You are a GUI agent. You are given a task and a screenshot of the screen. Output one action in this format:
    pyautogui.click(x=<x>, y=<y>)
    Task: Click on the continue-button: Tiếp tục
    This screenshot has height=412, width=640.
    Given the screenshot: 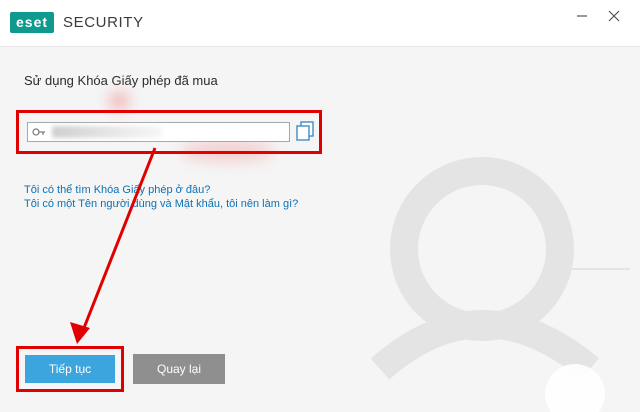 What is the action you would take?
    pyautogui.click(x=70, y=369)
    